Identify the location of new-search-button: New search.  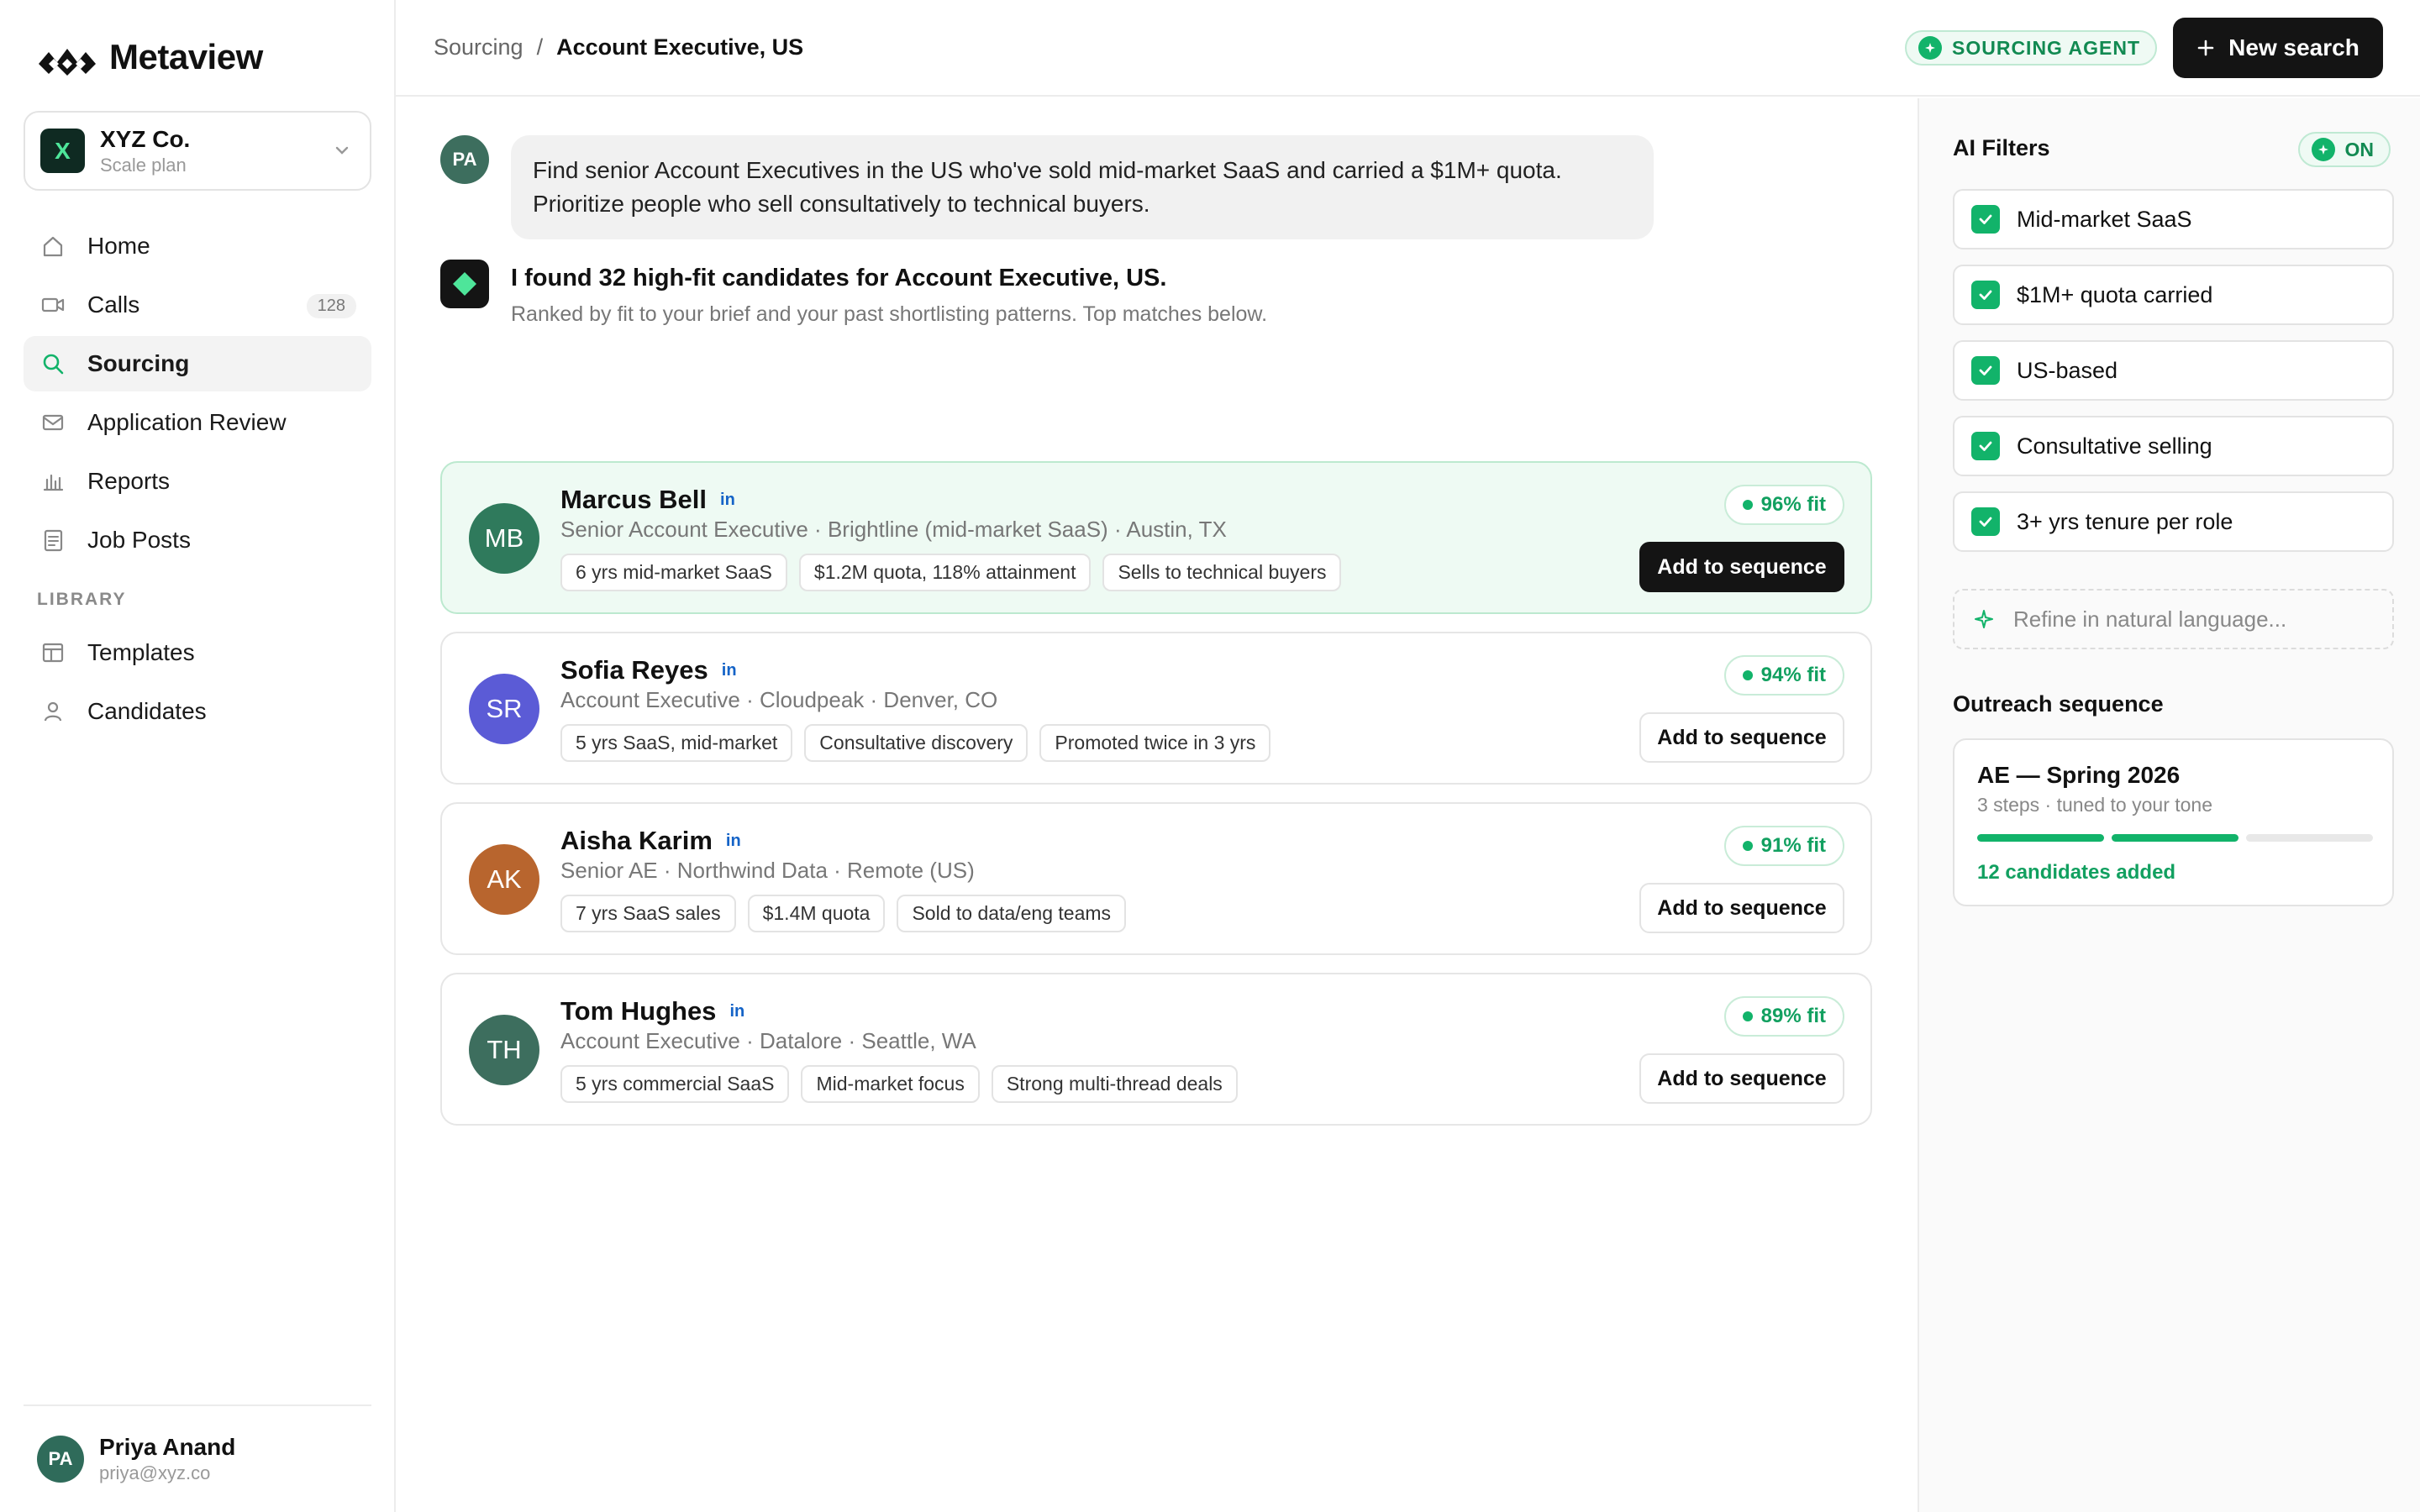
(2278, 48).